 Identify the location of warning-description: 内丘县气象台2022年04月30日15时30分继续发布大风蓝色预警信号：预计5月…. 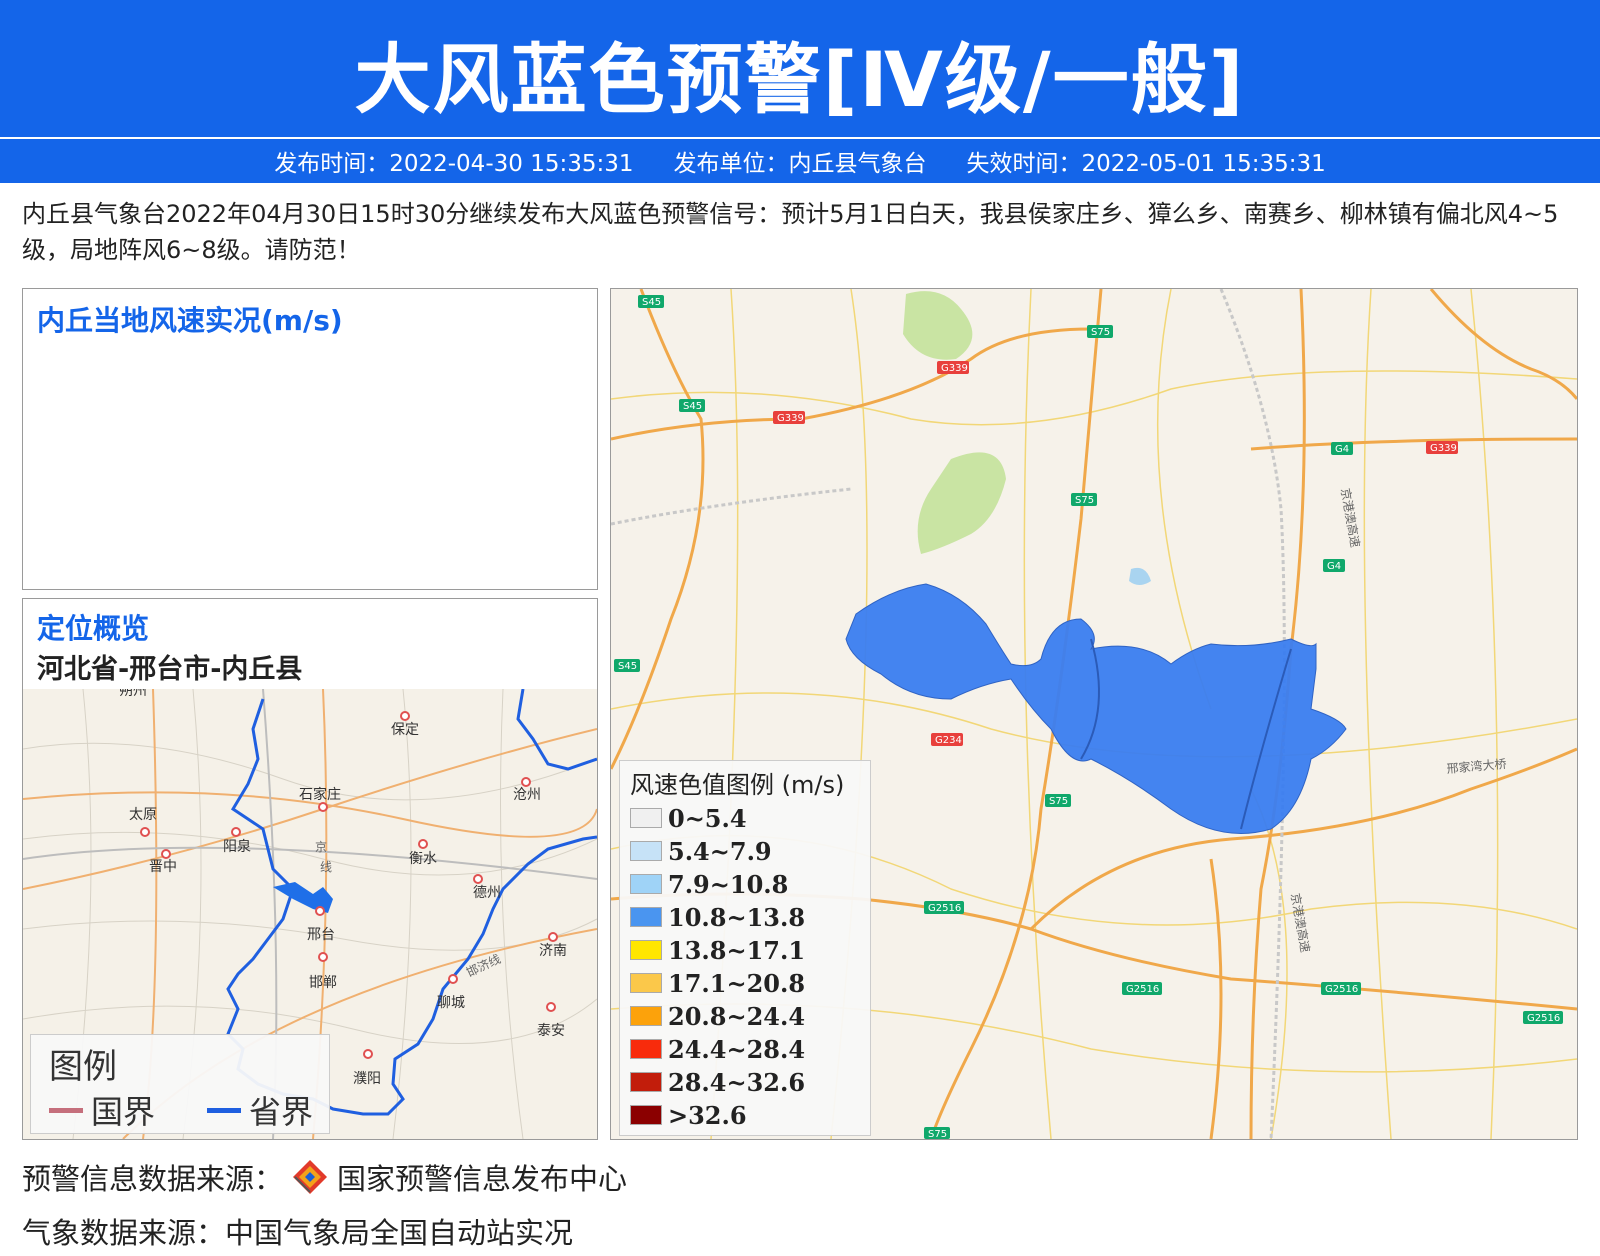
(790, 232).